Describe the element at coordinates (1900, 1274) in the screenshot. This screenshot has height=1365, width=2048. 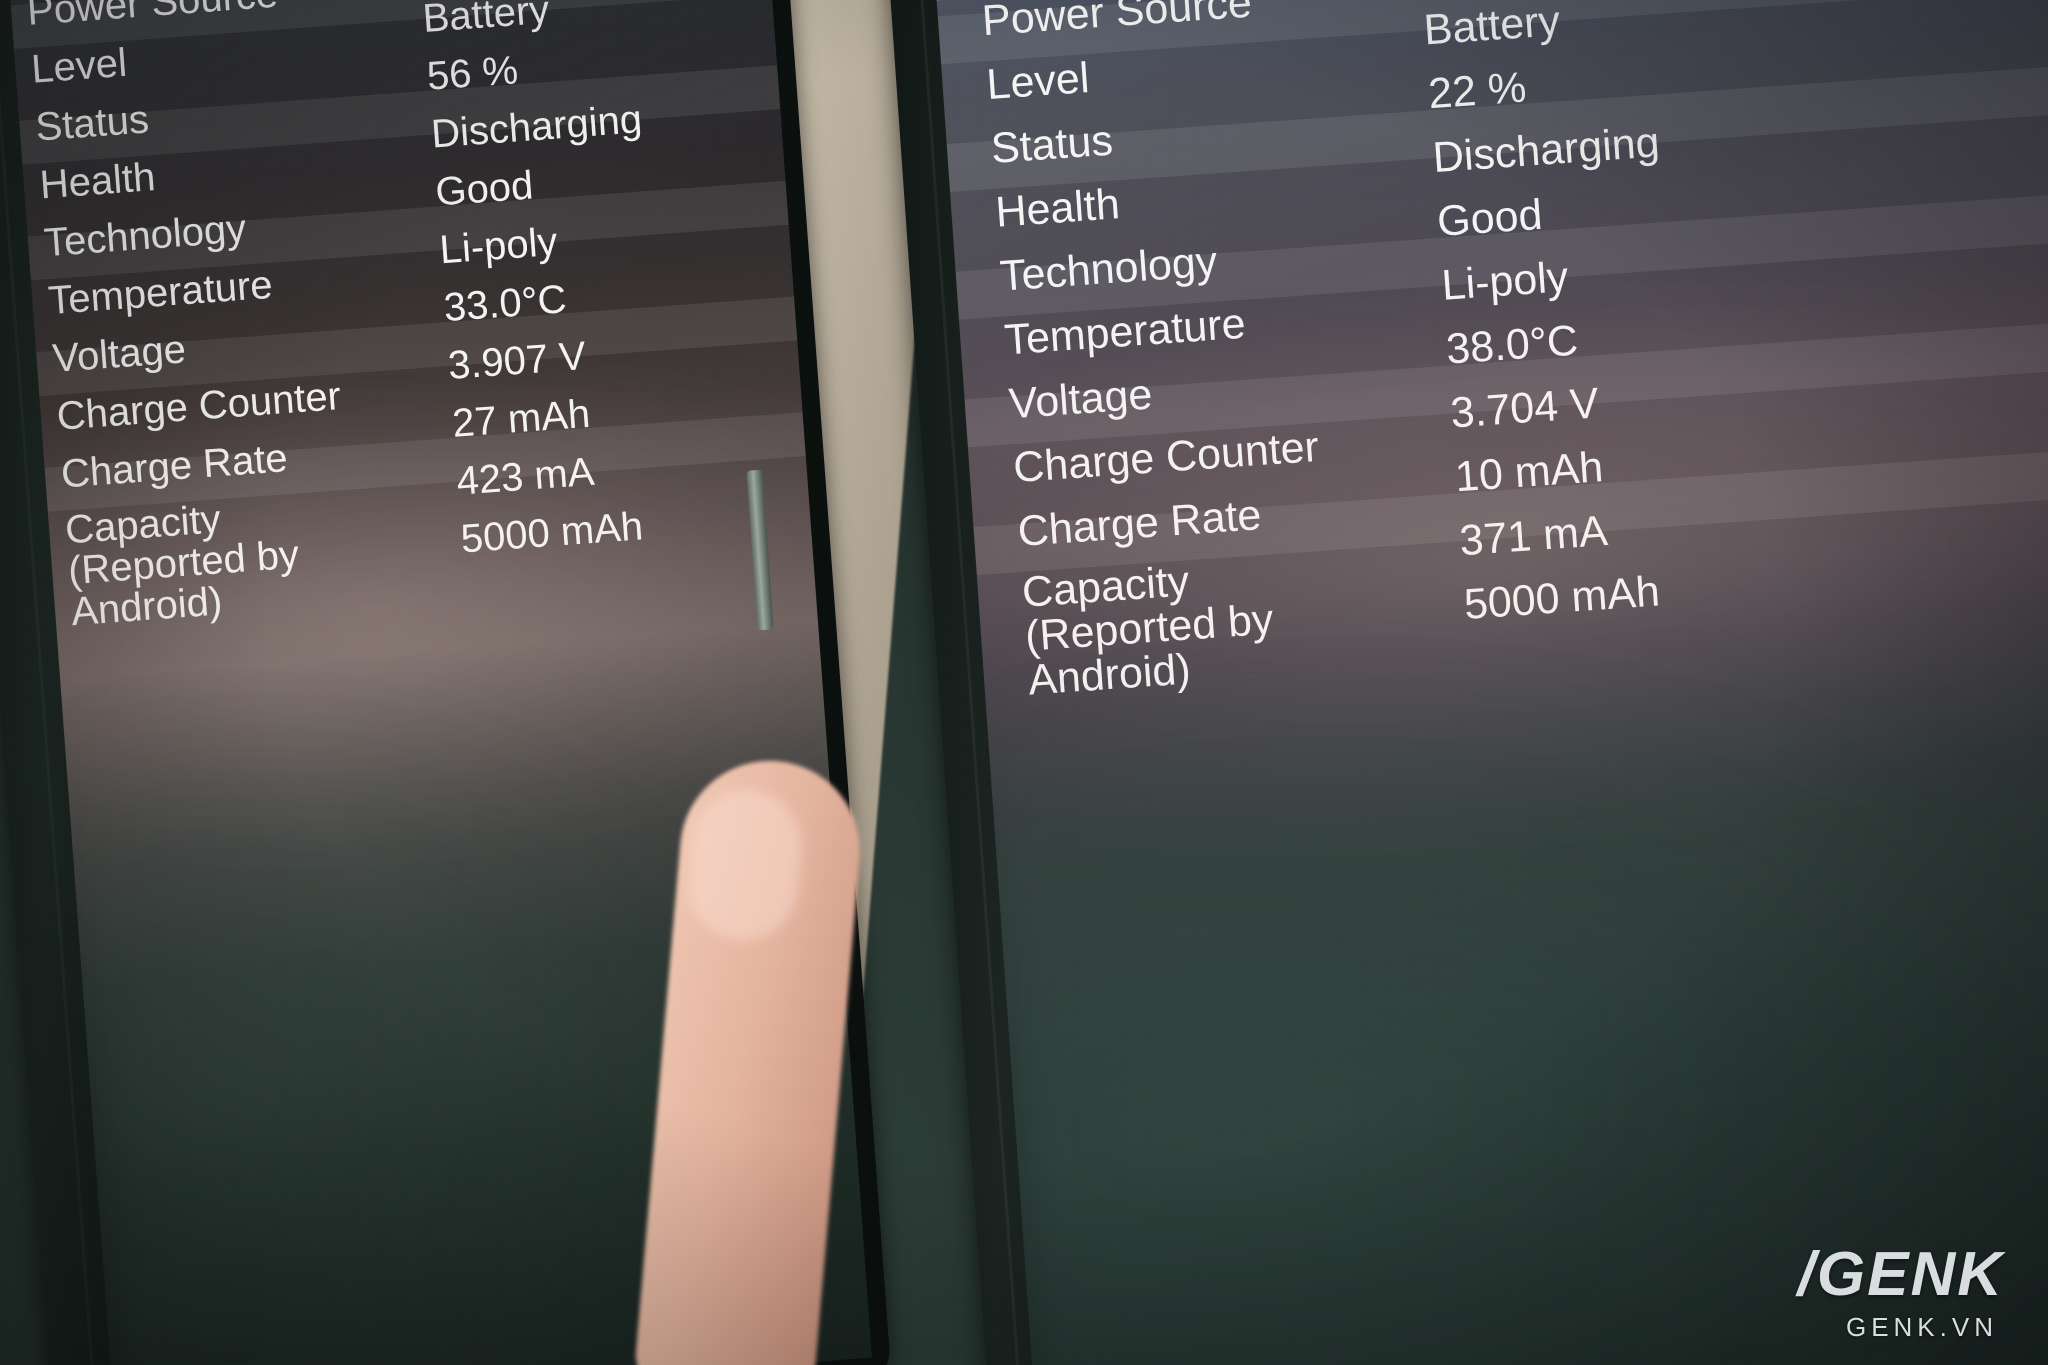
I see `watermark-logo: /GENK` at that location.